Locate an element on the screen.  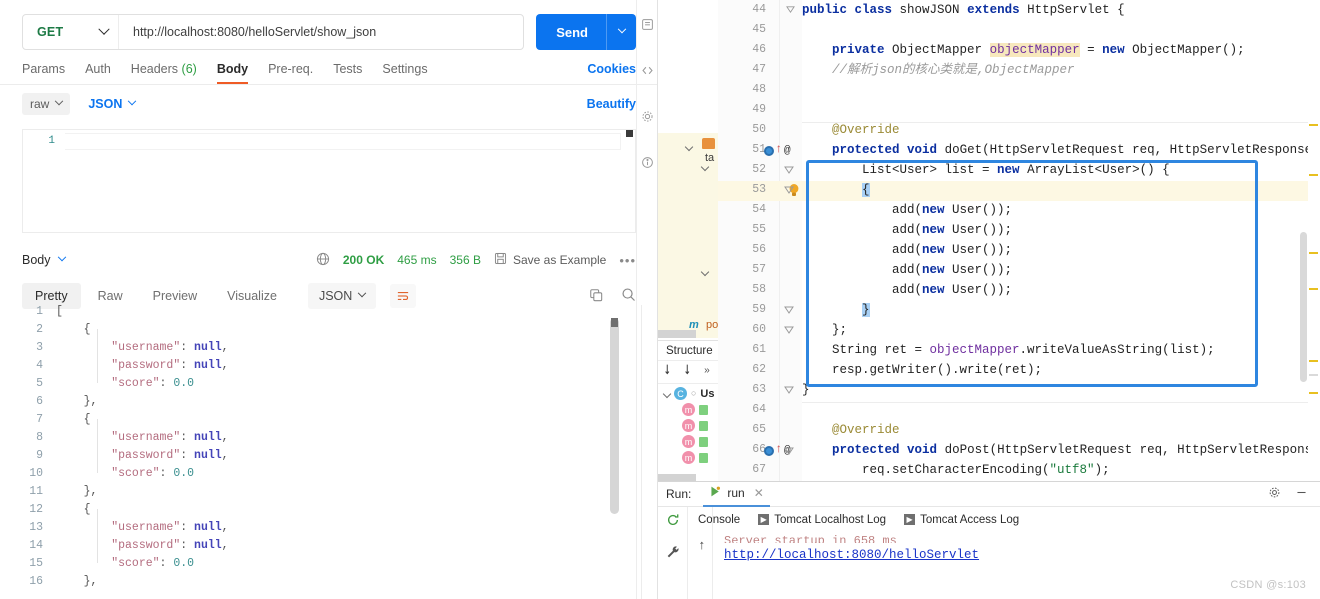
method-icon: m is located at coordinates (688, 425).